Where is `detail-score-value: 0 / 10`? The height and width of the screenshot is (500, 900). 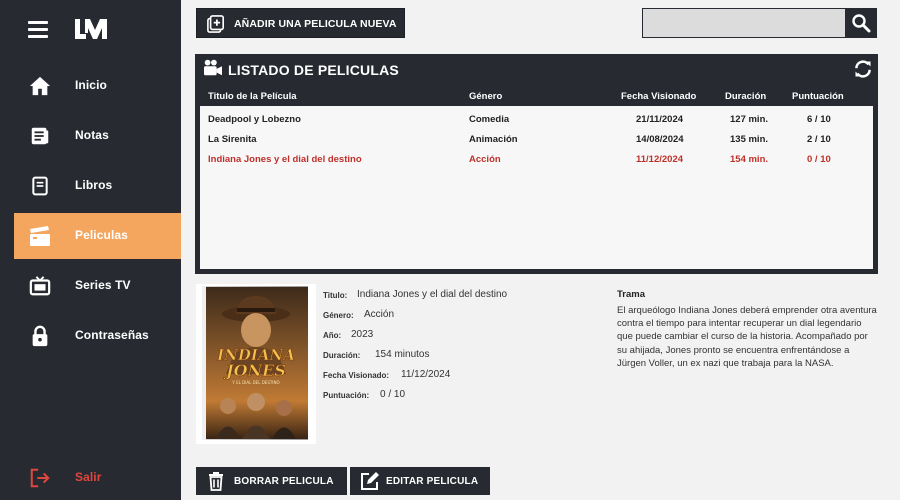
detail-score-value: 0 / 10 is located at coordinates (393, 394).